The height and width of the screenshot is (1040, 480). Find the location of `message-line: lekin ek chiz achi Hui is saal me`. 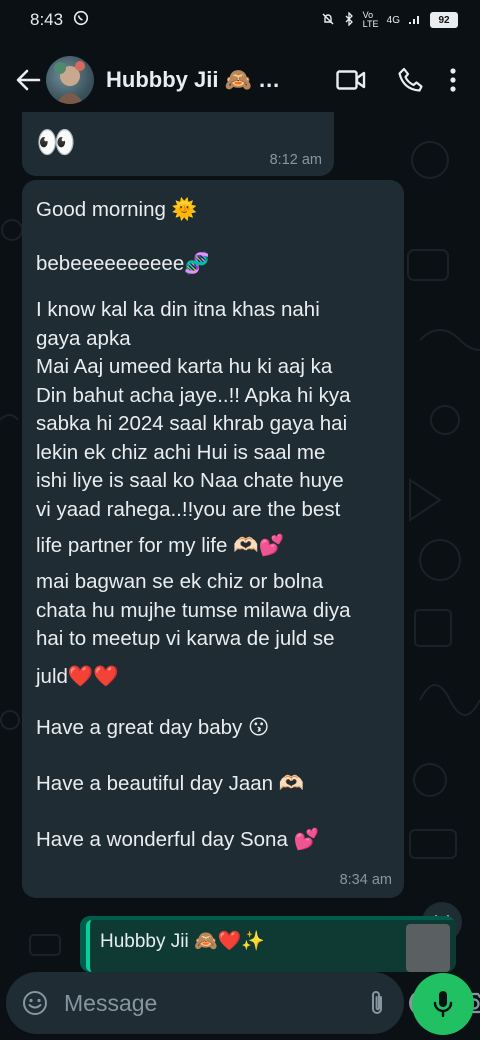

message-line: lekin ek chiz achi Hui is saal me is located at coordinates (181, 452).